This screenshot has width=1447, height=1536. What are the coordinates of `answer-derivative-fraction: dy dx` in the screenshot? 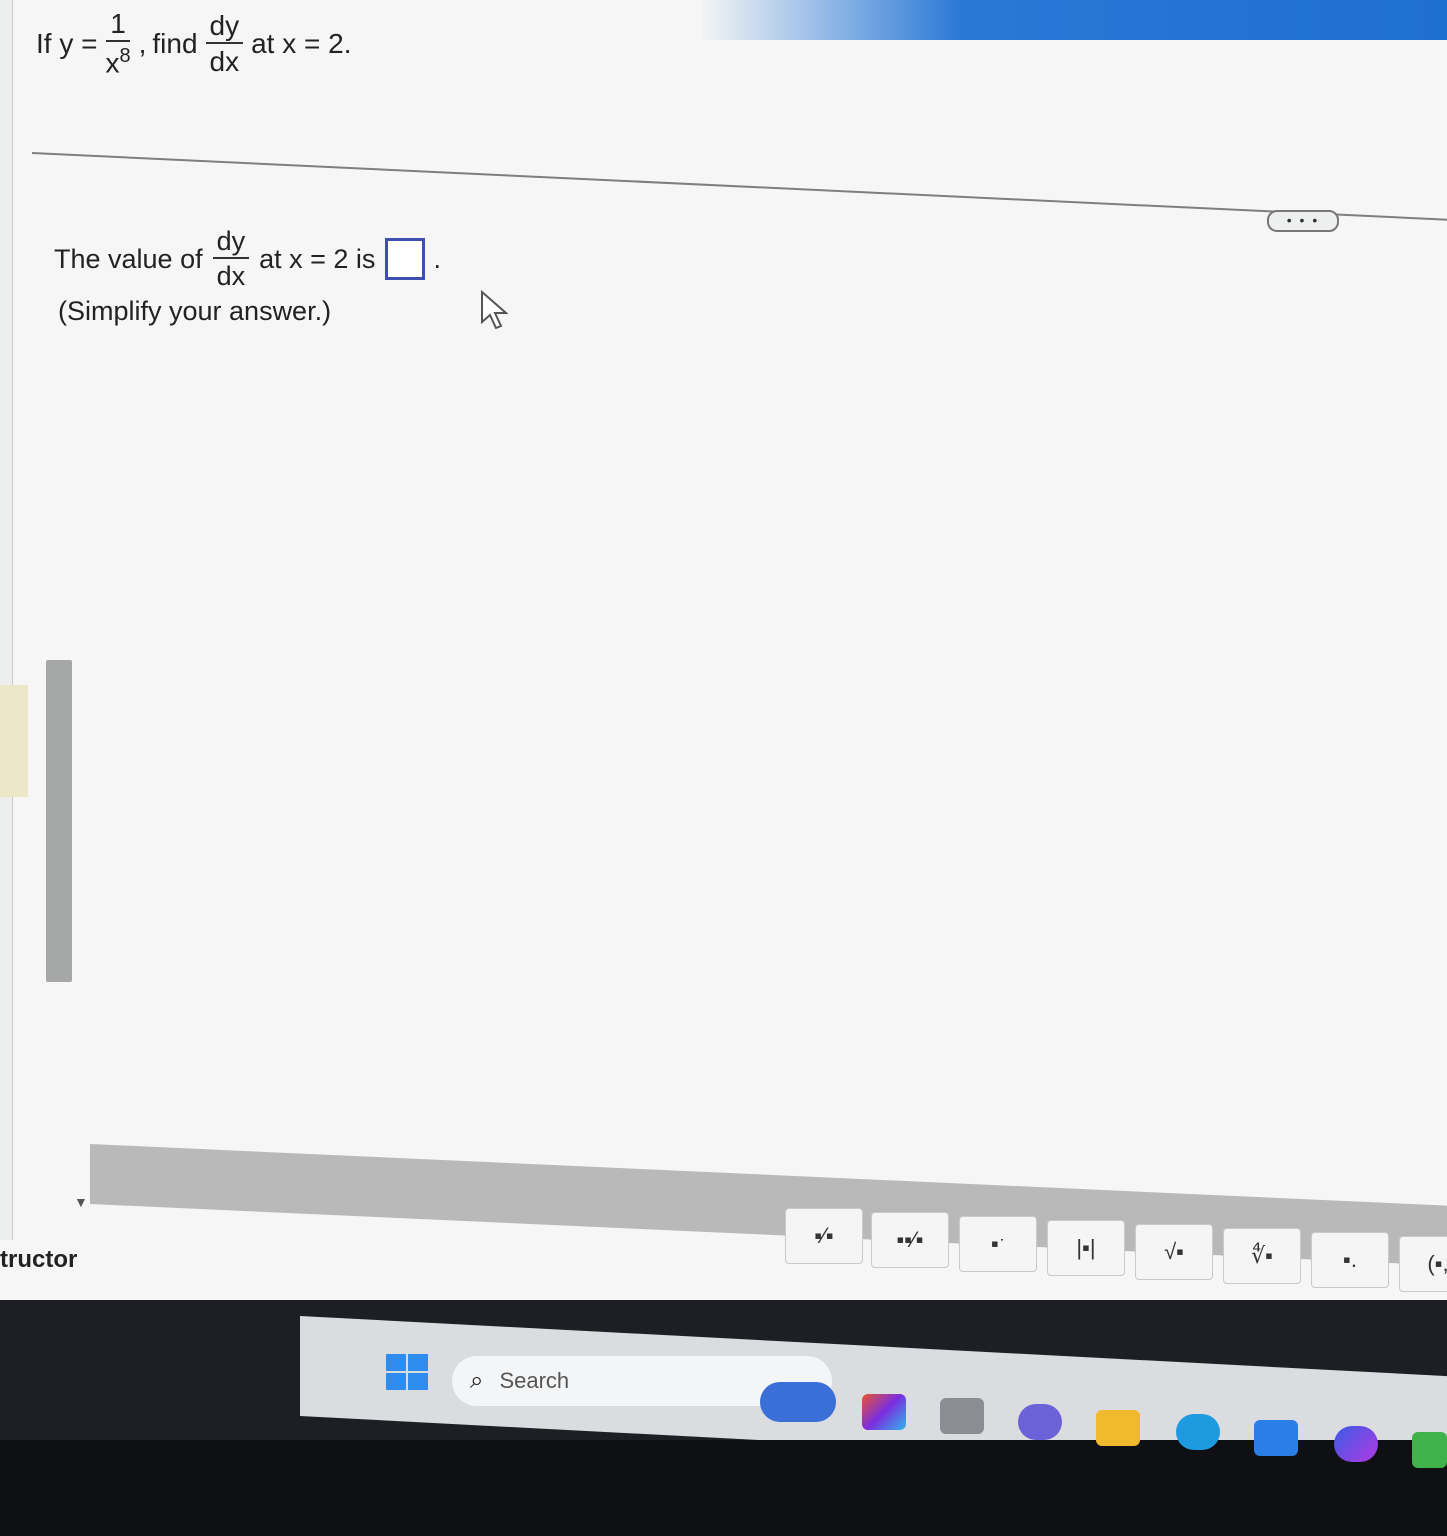 It's located at (231, 259).